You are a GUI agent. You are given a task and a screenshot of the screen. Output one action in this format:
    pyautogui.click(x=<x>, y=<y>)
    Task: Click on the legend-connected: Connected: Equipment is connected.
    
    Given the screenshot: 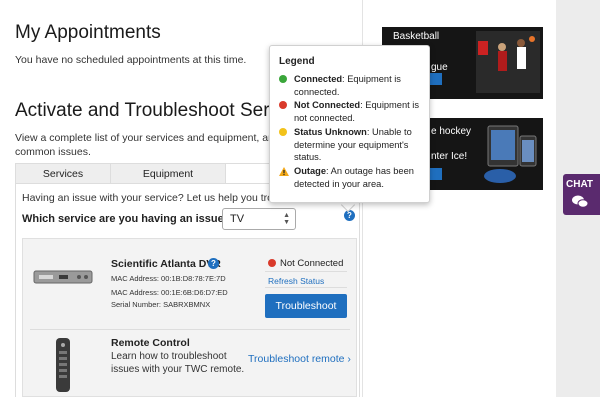 What is the action you would take?
    pyautogui.click(x=353, y=85)
    